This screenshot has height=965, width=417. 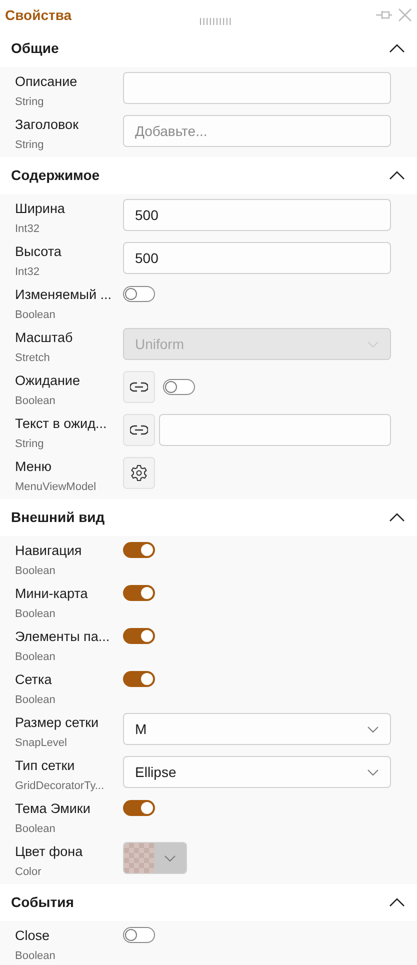 What do you see at coordinates (49, 852) in the screenshot?
I see `property-label: Цвет фона` at bounding box center [49, 852].